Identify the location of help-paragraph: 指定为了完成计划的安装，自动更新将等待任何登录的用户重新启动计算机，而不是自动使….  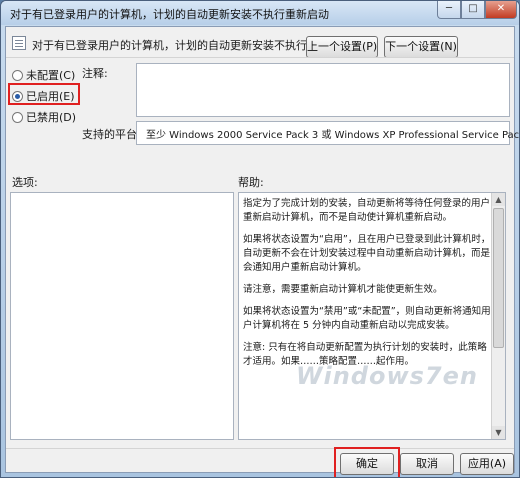
(367, 210).